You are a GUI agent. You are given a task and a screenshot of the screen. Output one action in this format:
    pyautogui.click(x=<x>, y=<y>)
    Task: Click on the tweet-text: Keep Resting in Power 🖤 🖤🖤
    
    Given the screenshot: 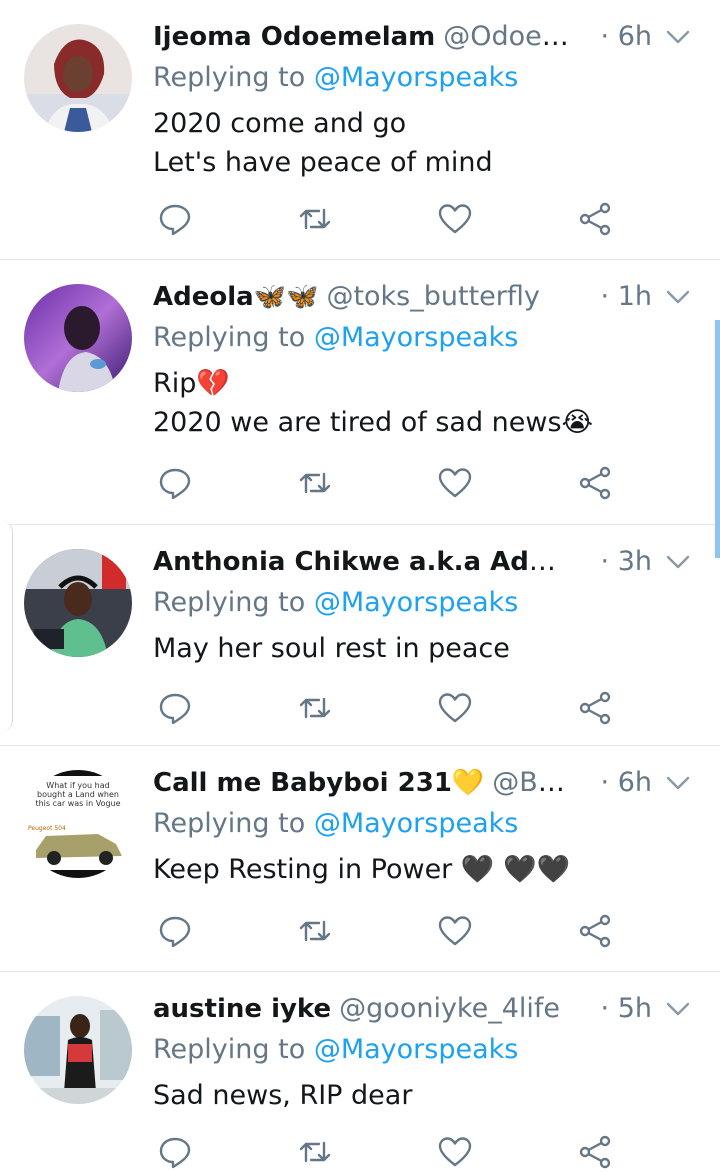 What is the action you would take?
    pyautogui.click(x=361, y=869)
    